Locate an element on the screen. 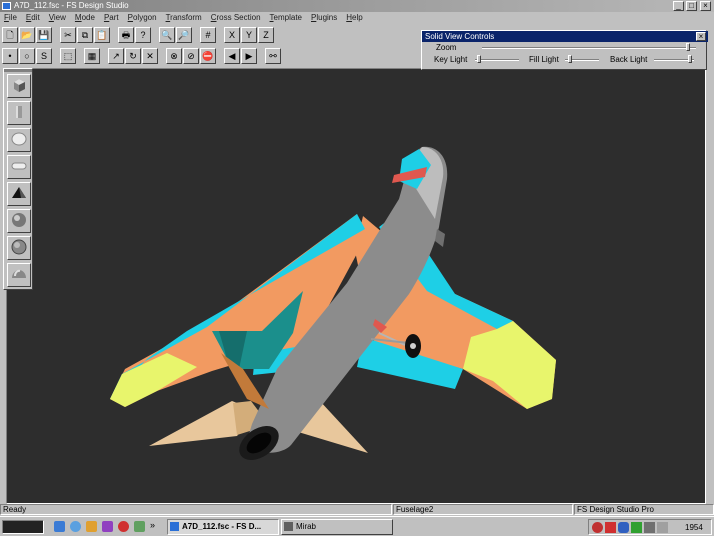  globe-shape-button is located at coordinates (19, 248).